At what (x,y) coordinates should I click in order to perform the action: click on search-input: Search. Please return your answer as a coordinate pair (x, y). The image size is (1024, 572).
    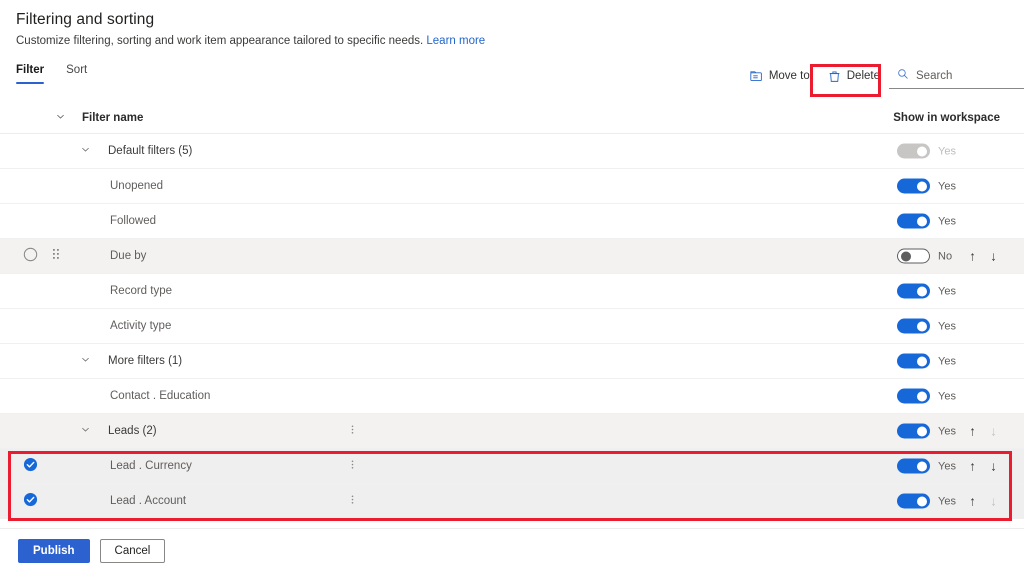
    Looking at the image, I should click on (934, 76).